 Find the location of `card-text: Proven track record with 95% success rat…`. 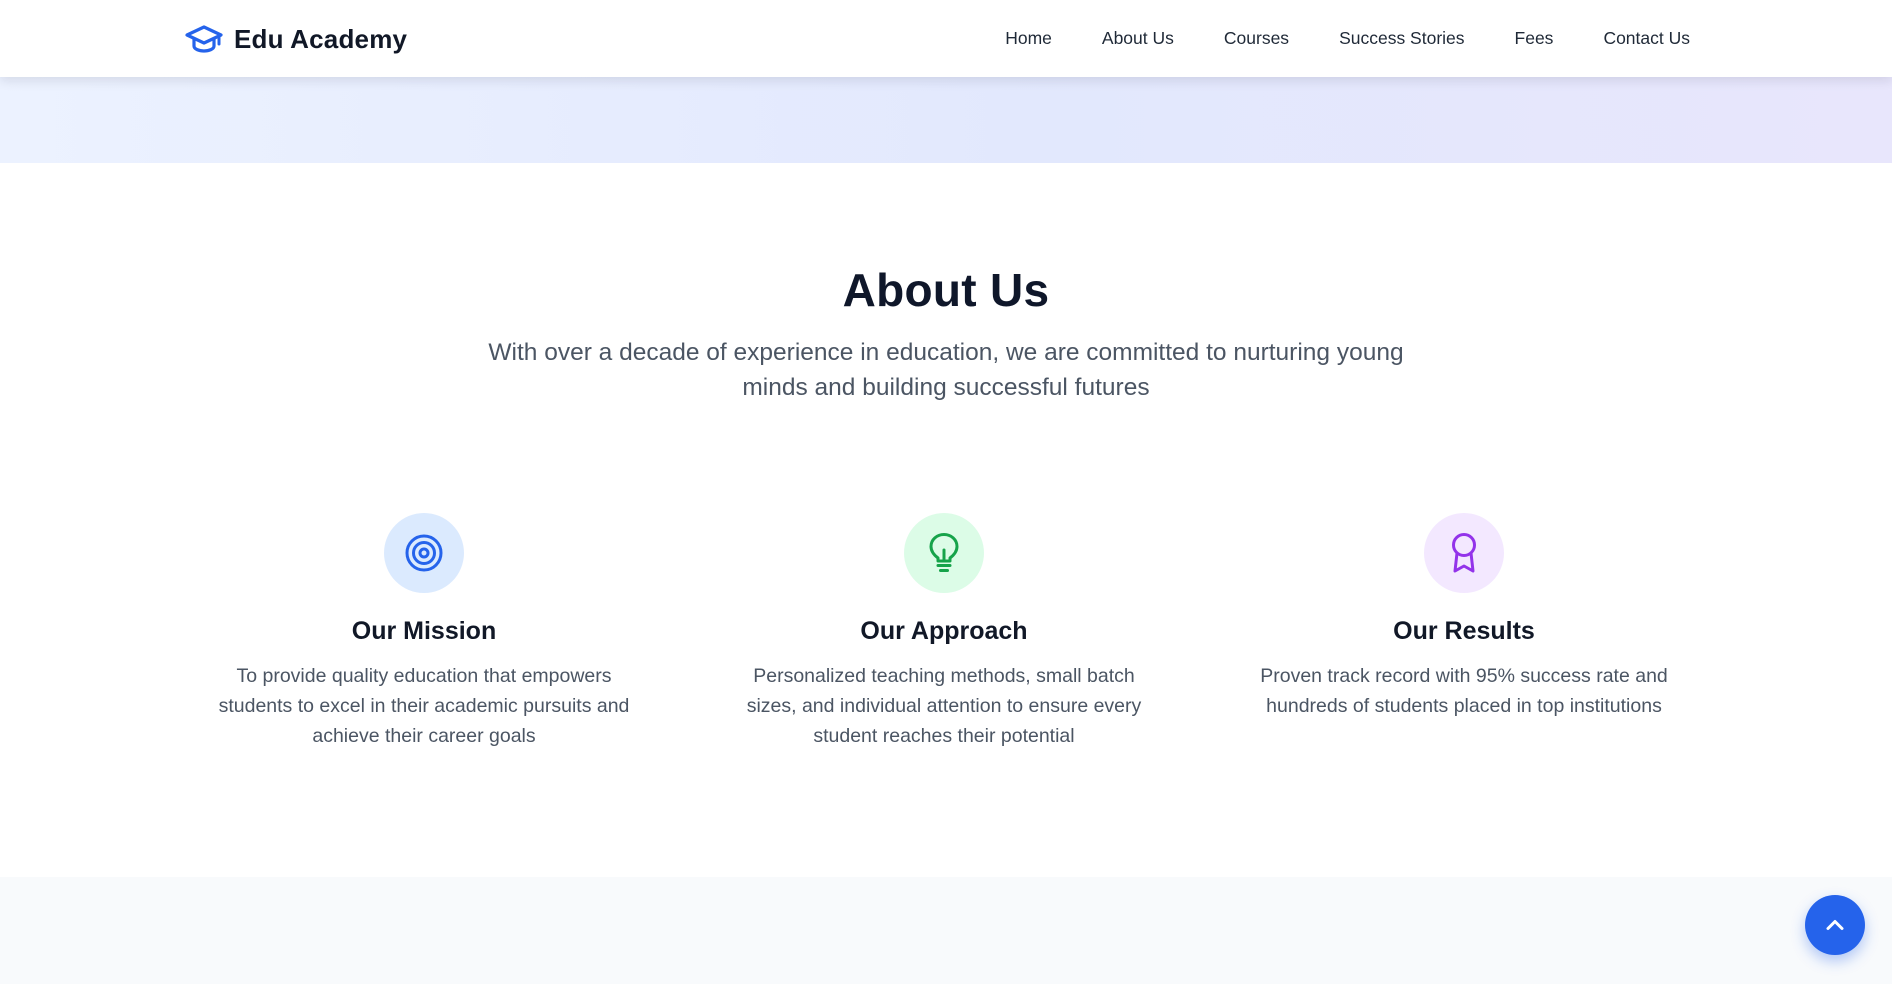

card-text: Proven track record with 95% success rat… is located at coordinates (1464, 691).